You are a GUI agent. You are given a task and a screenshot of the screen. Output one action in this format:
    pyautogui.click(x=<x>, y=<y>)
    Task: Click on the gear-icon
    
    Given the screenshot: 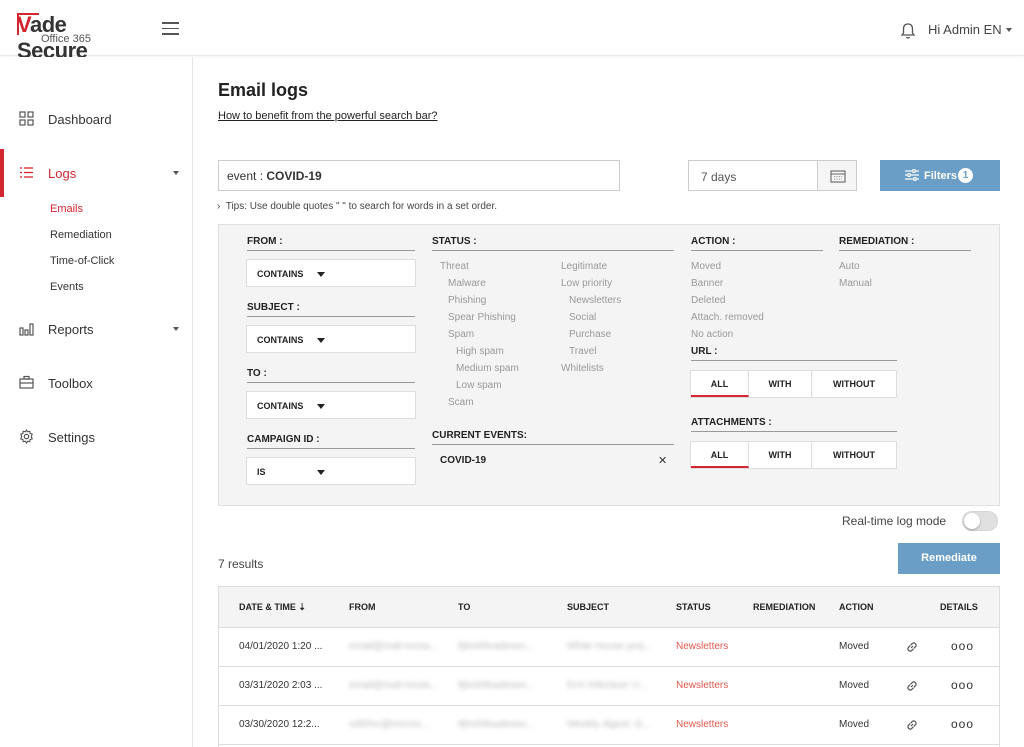 What is the action you would take?
    pyautogui.click(x=26, y=436)
    